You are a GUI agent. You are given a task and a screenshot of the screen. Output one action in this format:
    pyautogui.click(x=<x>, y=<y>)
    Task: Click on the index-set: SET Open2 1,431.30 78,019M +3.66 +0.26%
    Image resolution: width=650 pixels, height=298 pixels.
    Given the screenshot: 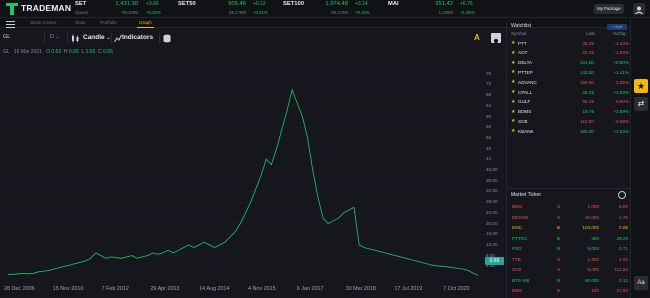 What is the action you would take?
    pyautogui.click(x=120, y=9)
    